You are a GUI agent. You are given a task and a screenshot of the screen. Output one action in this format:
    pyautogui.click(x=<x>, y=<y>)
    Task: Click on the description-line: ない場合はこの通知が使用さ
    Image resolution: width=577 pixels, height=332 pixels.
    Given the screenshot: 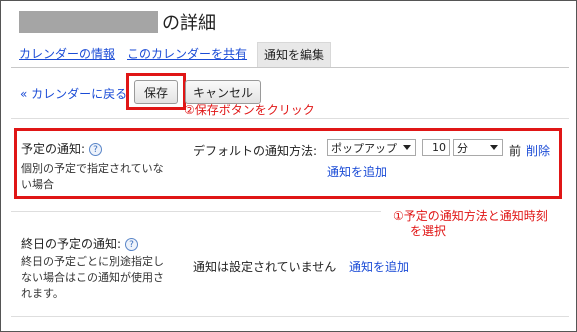 What is the action you would take?
    pyautogui.click(x=92, y=277)
    